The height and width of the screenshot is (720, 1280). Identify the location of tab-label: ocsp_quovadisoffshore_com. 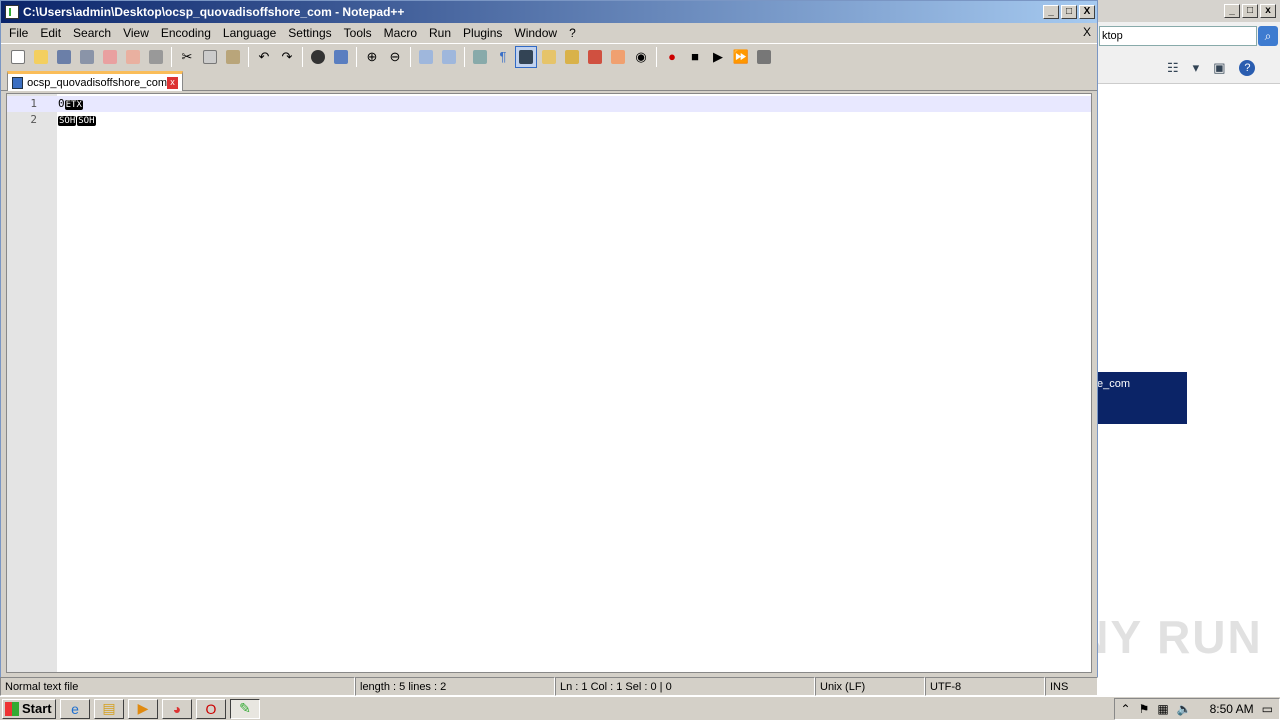
(97, 82).